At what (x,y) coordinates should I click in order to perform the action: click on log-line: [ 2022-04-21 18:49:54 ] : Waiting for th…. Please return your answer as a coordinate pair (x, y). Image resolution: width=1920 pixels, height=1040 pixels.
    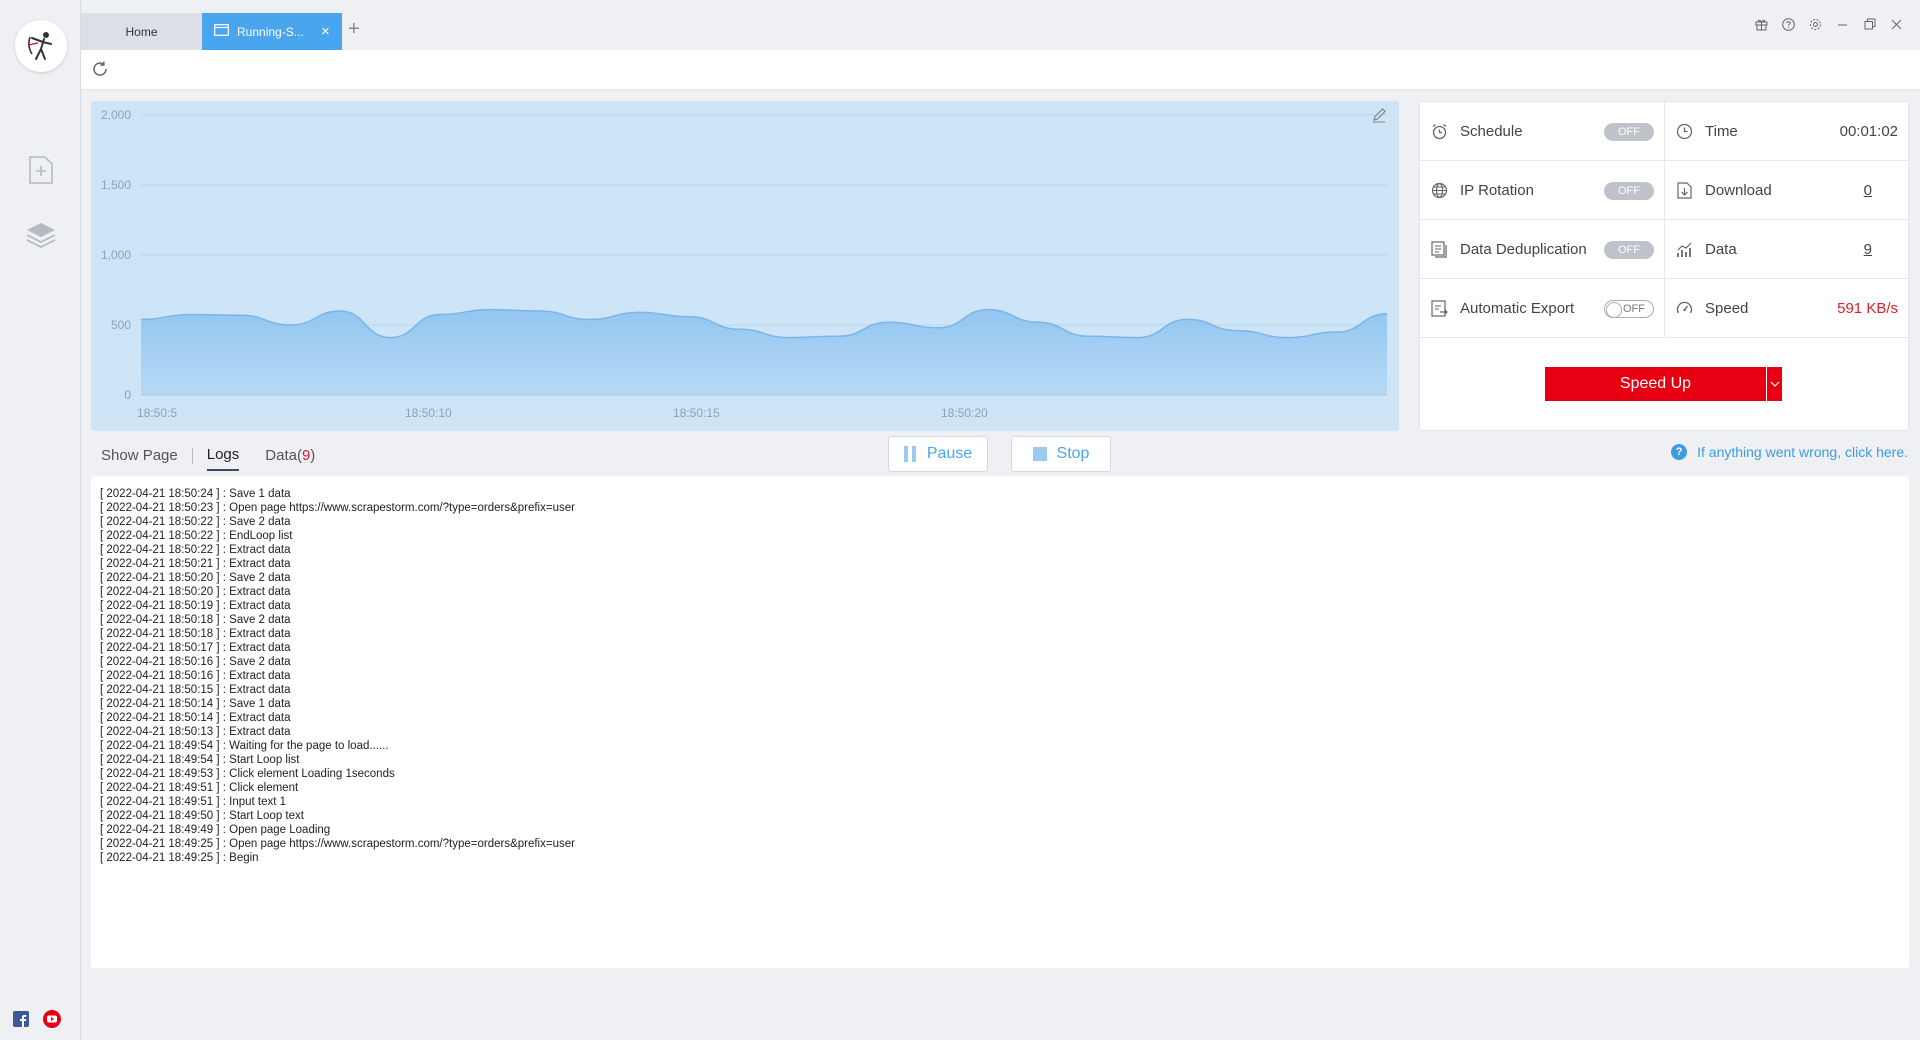
    Looking at the image, I should click on (244, 746).